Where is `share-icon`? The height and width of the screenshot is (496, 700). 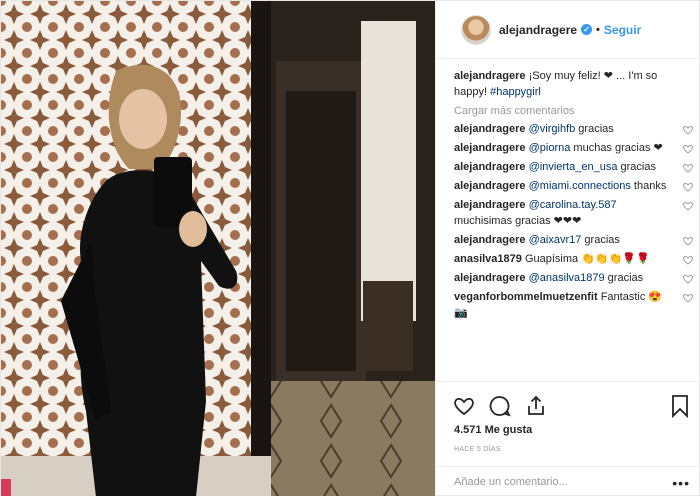 share-icon is located at coordinates (536, 406).